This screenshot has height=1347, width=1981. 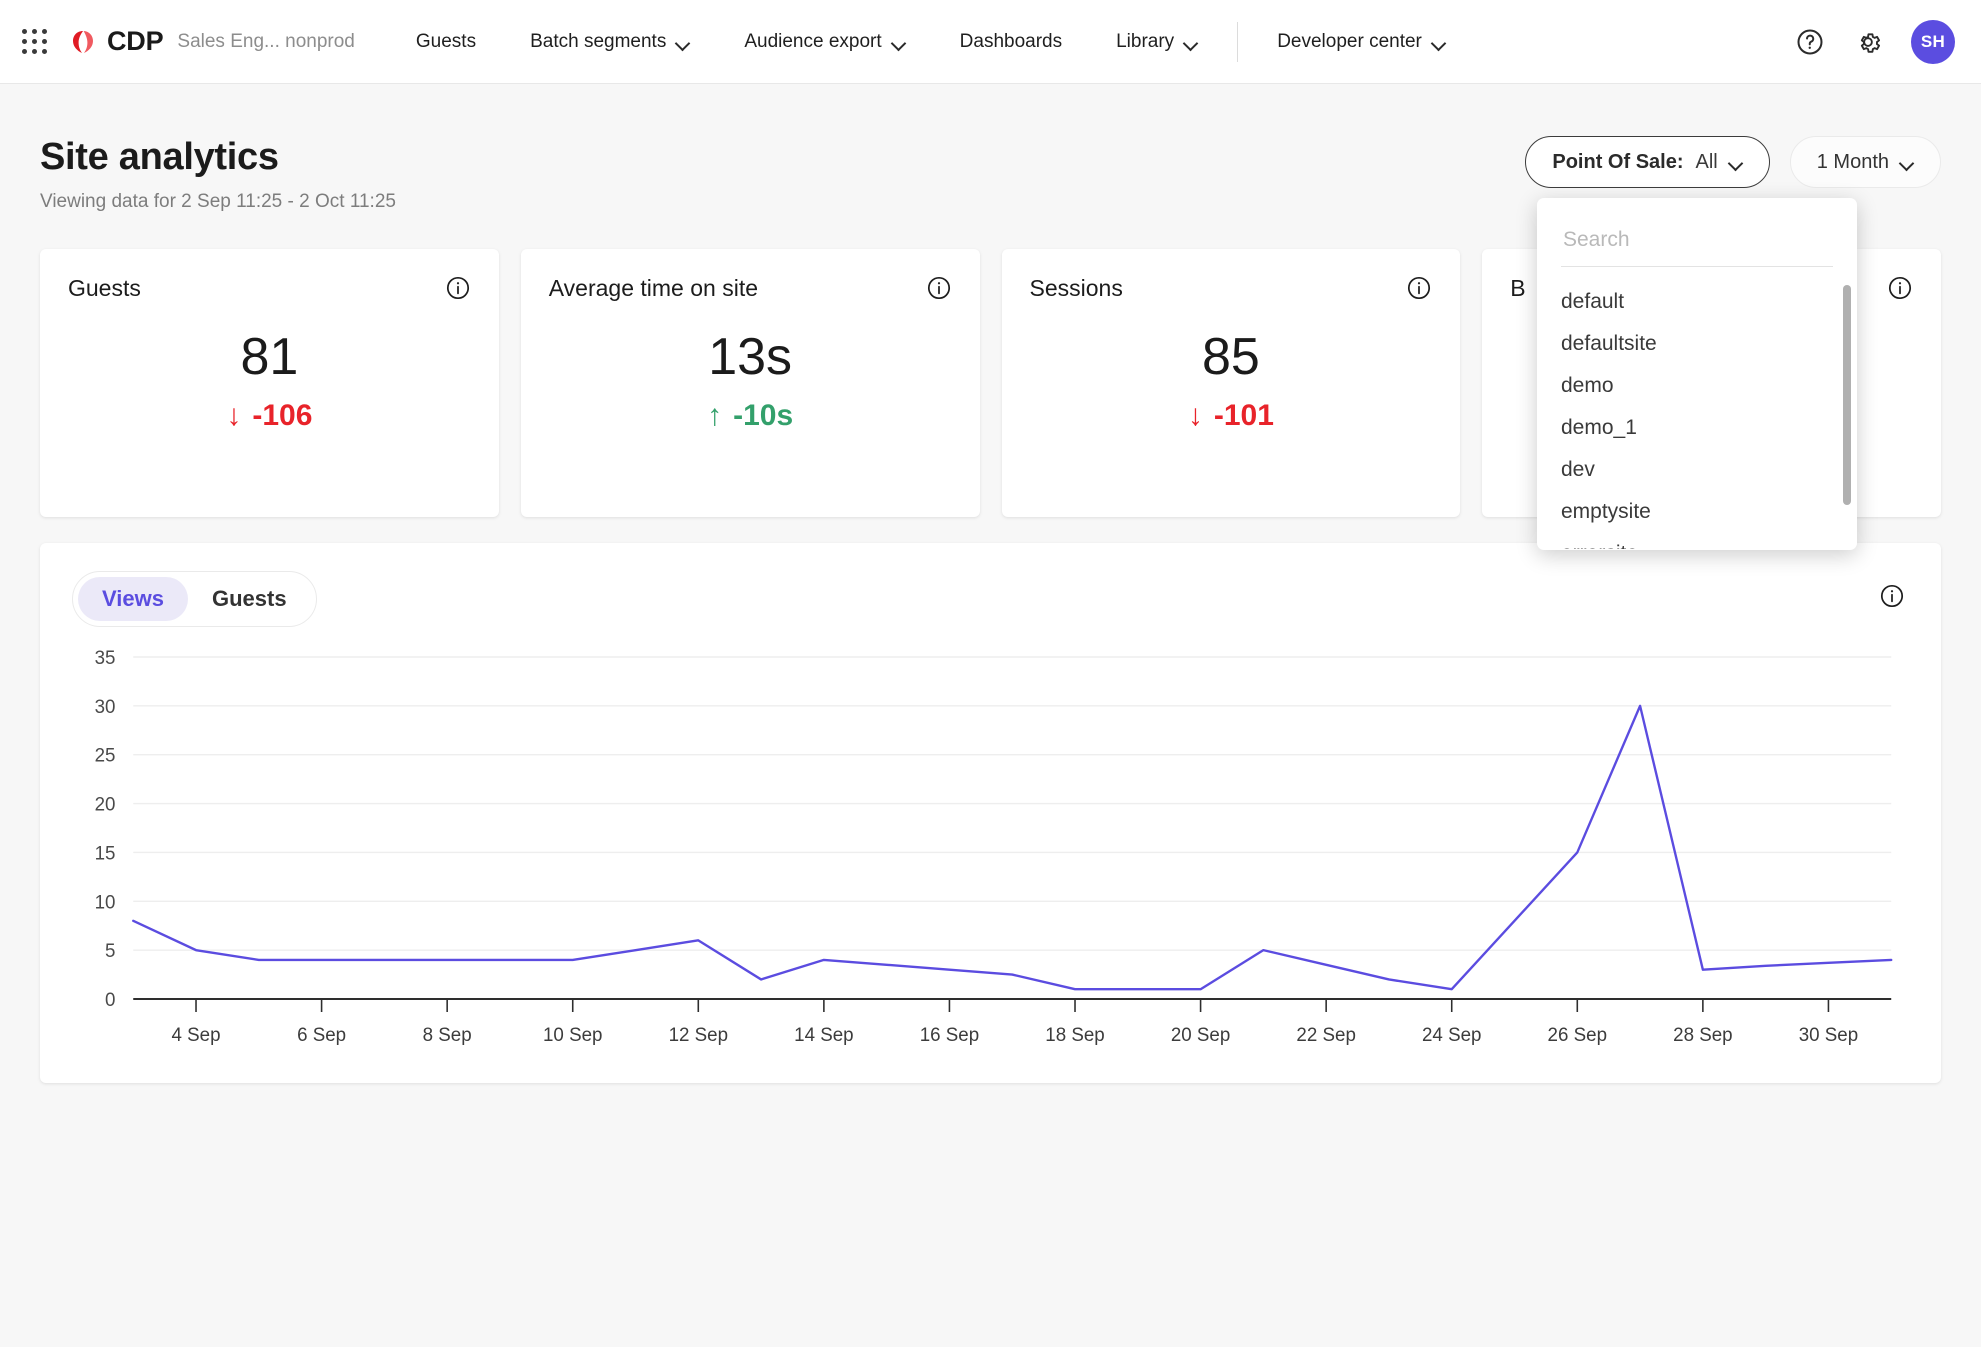 What do you see at coordinates (813, 41) in the screenshot?
I see `nav-item-label: Audience export` at bounding box center [813, 41].